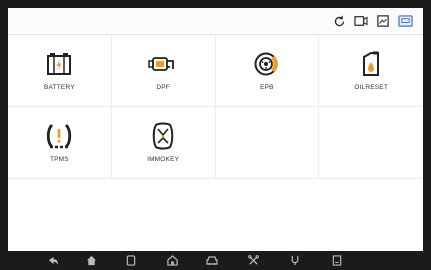 This screenshot has width=431, height=270. Describe the element at coordinates (295, 260) in the screenshot. I see `connector-icon` at that location.